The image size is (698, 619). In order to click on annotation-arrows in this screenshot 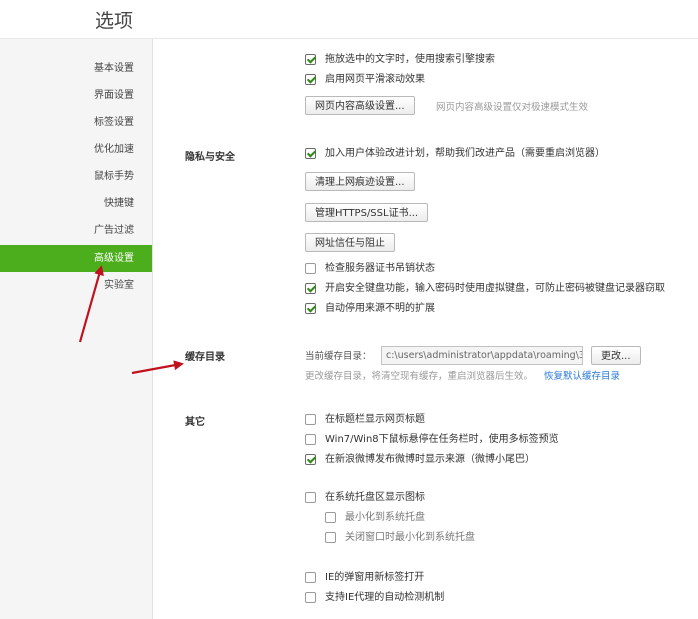, I will do `click(131, 320)`.